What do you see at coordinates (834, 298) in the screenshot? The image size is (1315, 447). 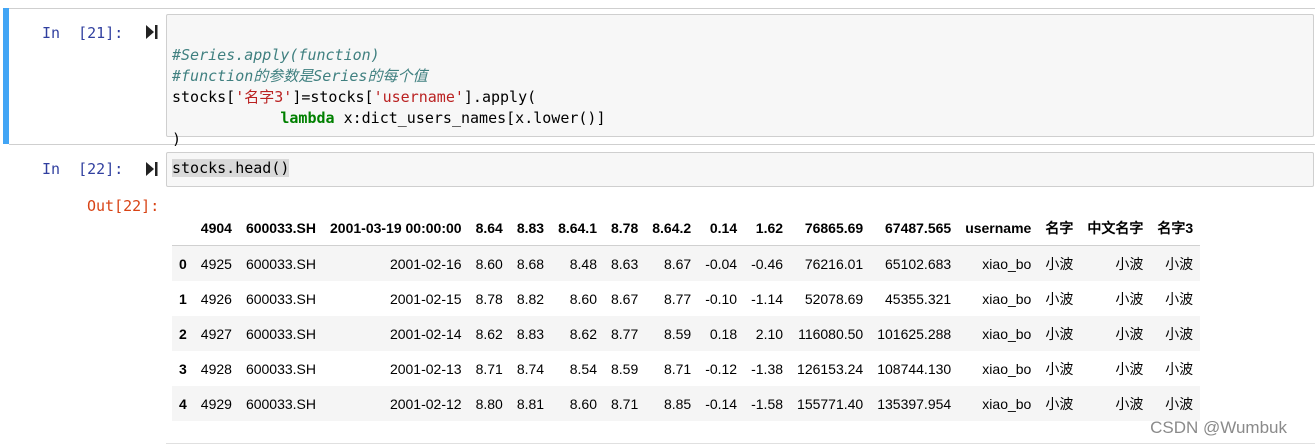 I see `table-cell: 52078.69` at bounding box center [834, 298].